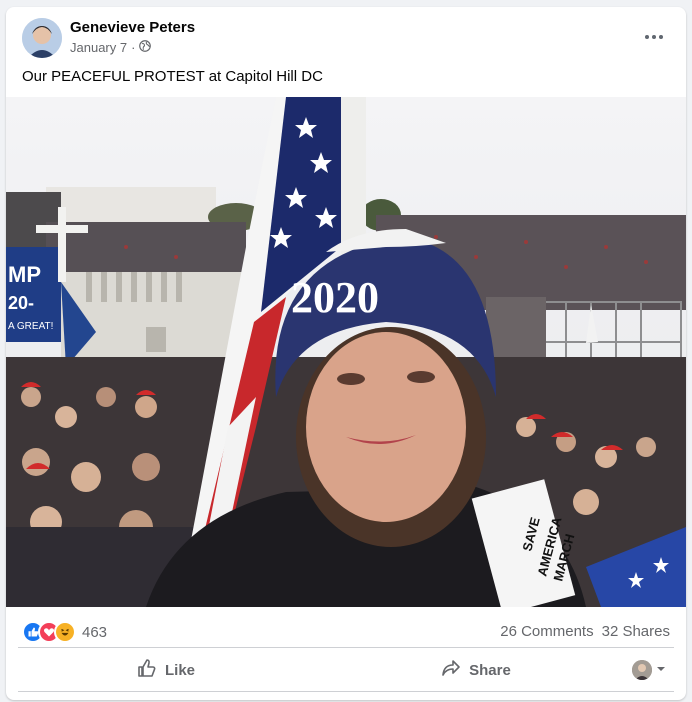 The height and width of the screenshot is (702, 692). I want to click on chevron-down-icon, so click(661, 670).